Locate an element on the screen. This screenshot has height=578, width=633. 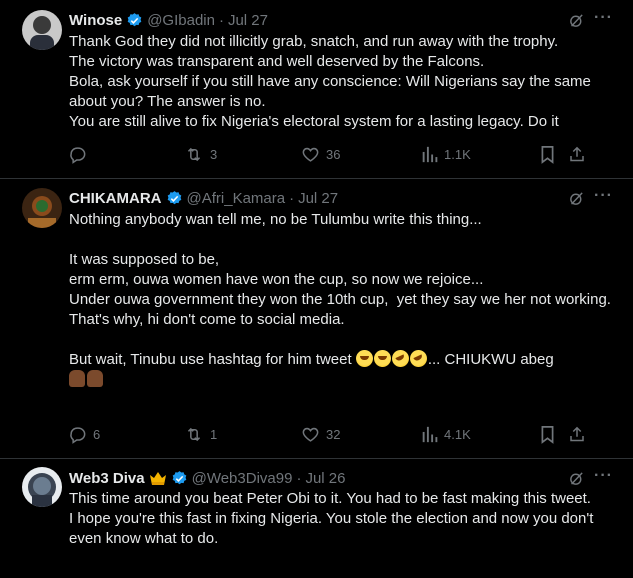
views-button: 4.1K is located at coordinates (446, 434).